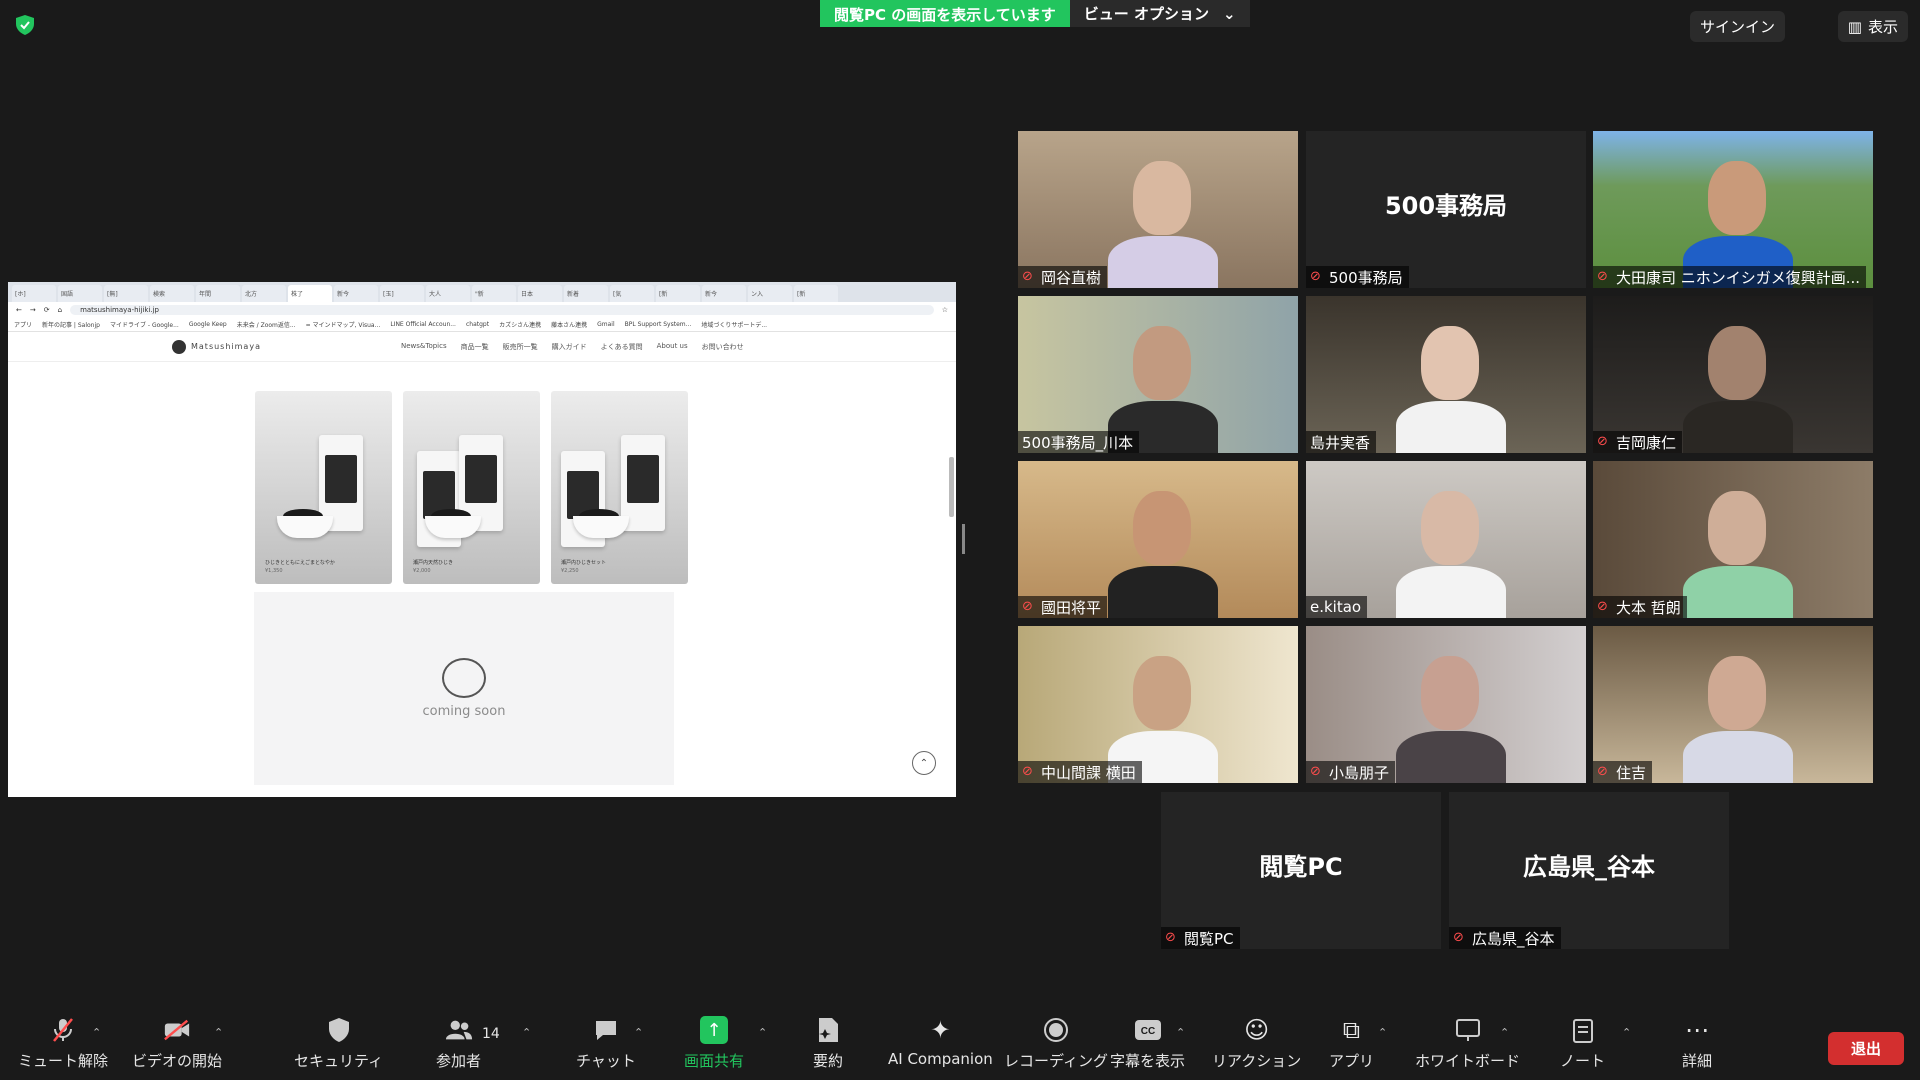 This screenshot has height=1080, width=1920. What do you see at coordinates (619, 487) in the screenshot?
I see `product-card: 瀬戸内ひじきセット ¥2,250` at bounding box center [619, 487].